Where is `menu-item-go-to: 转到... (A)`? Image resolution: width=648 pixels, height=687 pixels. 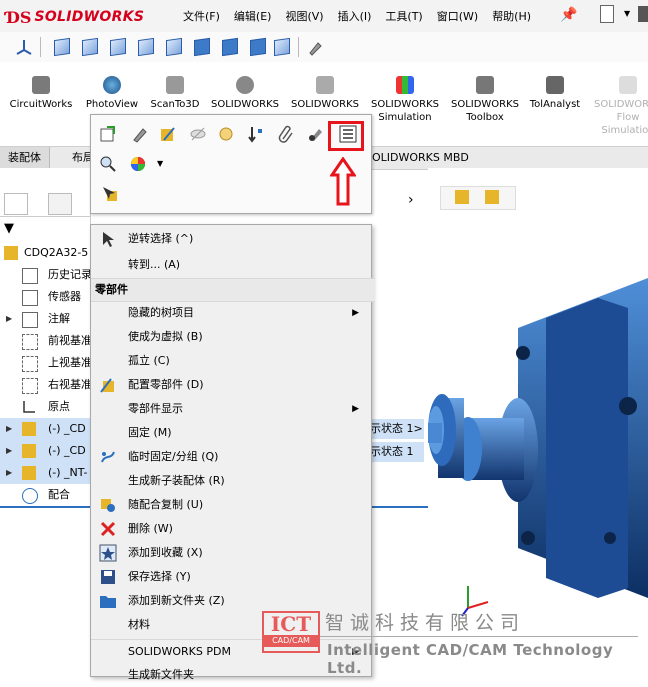 menu-item-go-to: 转到... (A) is located at coordinates (231, 265).